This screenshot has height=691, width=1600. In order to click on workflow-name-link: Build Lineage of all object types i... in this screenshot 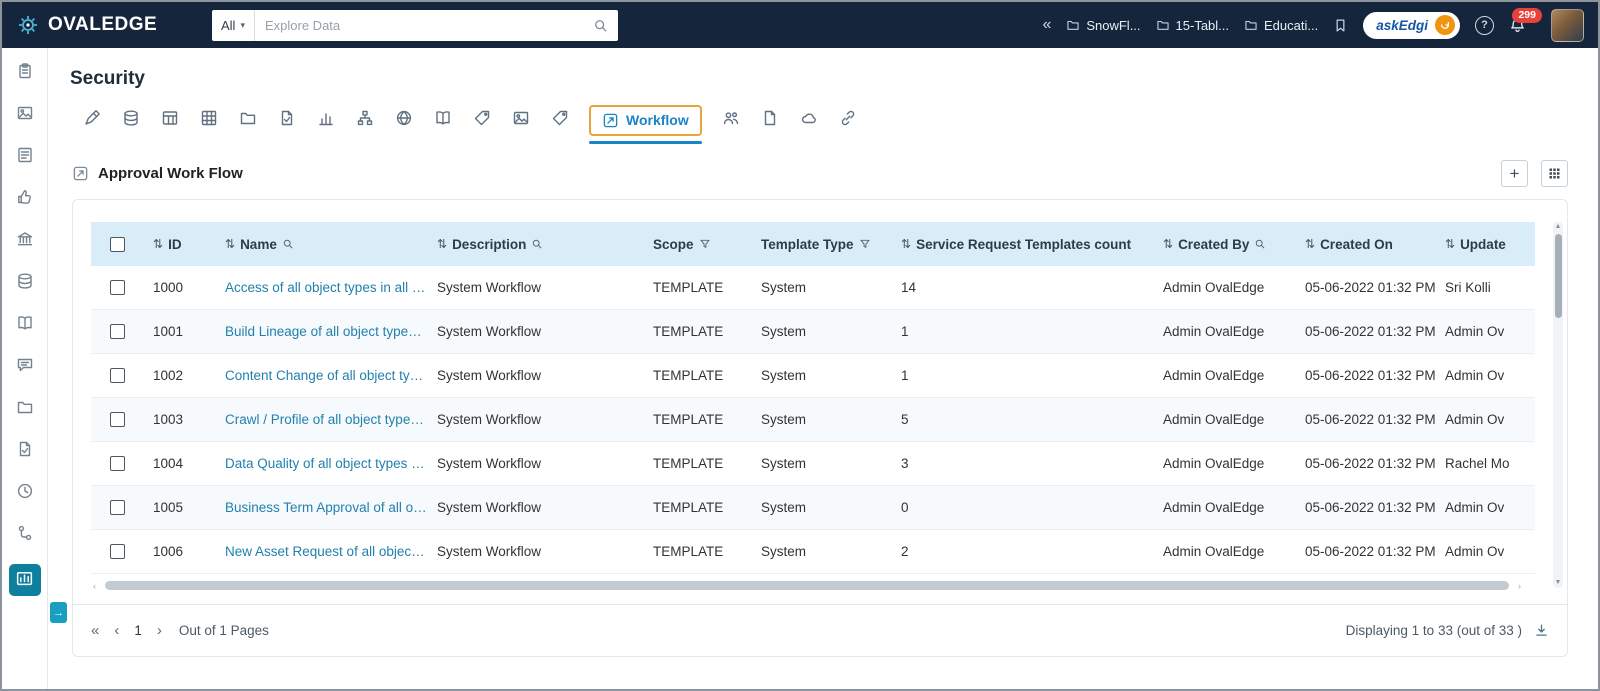, I will do `click(326, 331)`.